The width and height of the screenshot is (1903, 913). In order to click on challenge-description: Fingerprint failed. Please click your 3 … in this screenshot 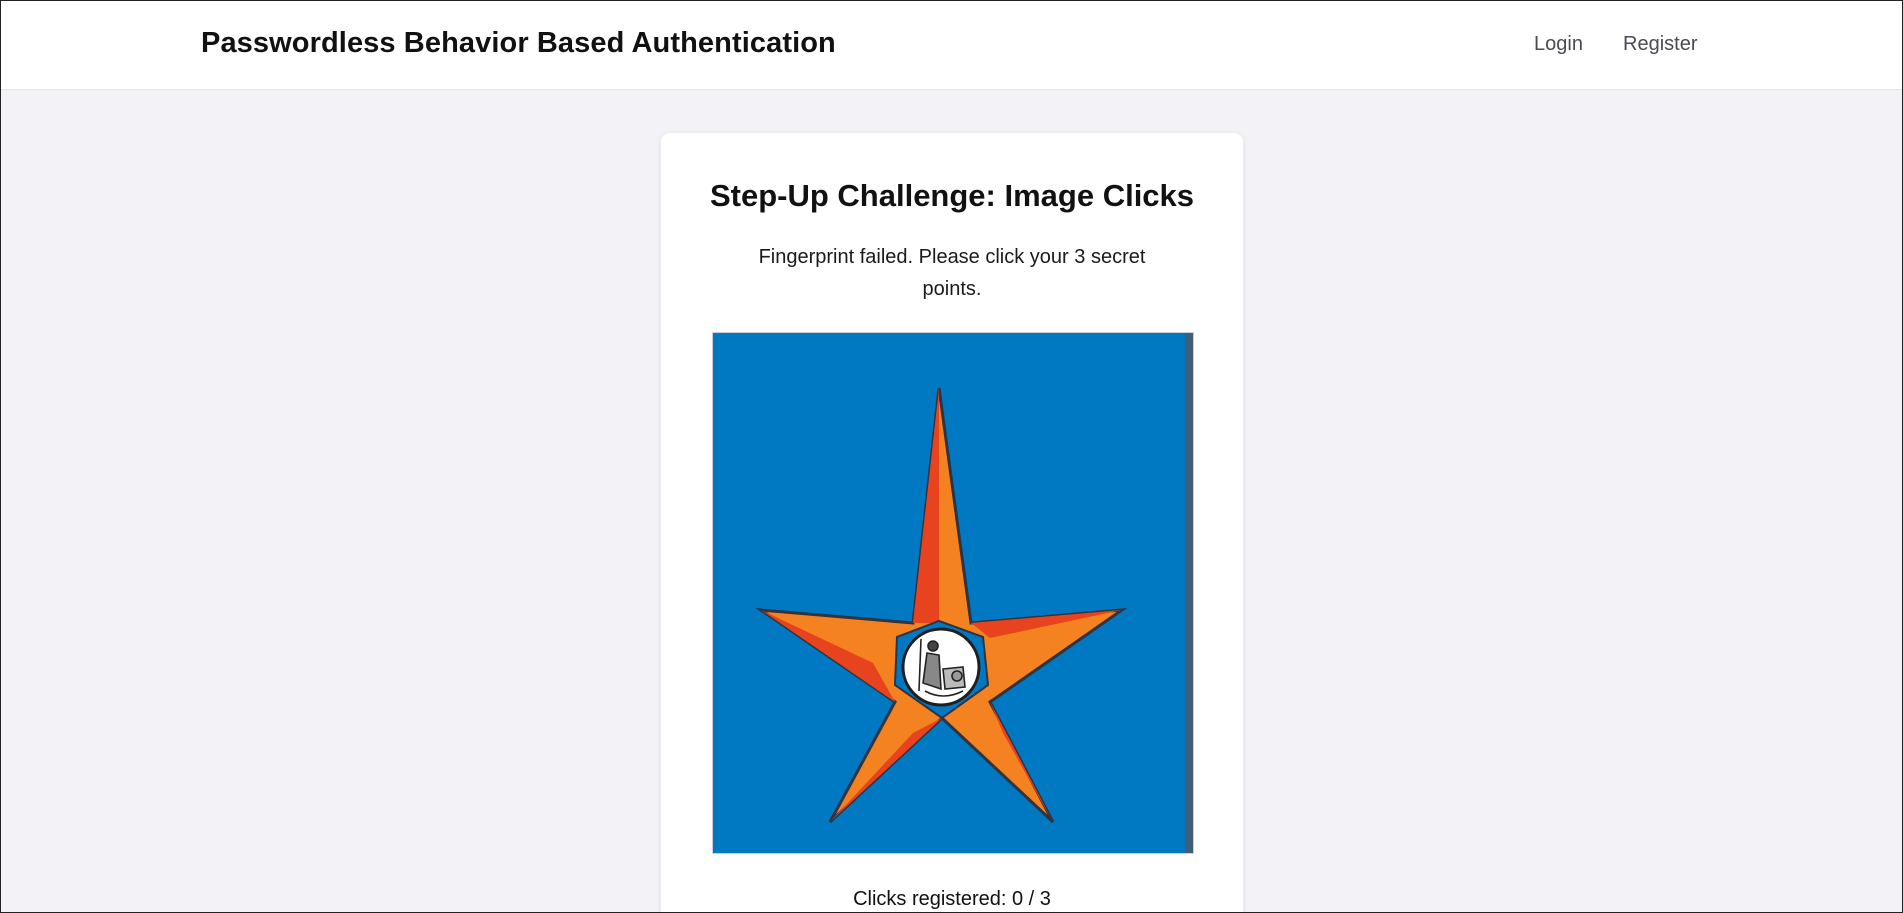, I will do `click(952, 273)`.